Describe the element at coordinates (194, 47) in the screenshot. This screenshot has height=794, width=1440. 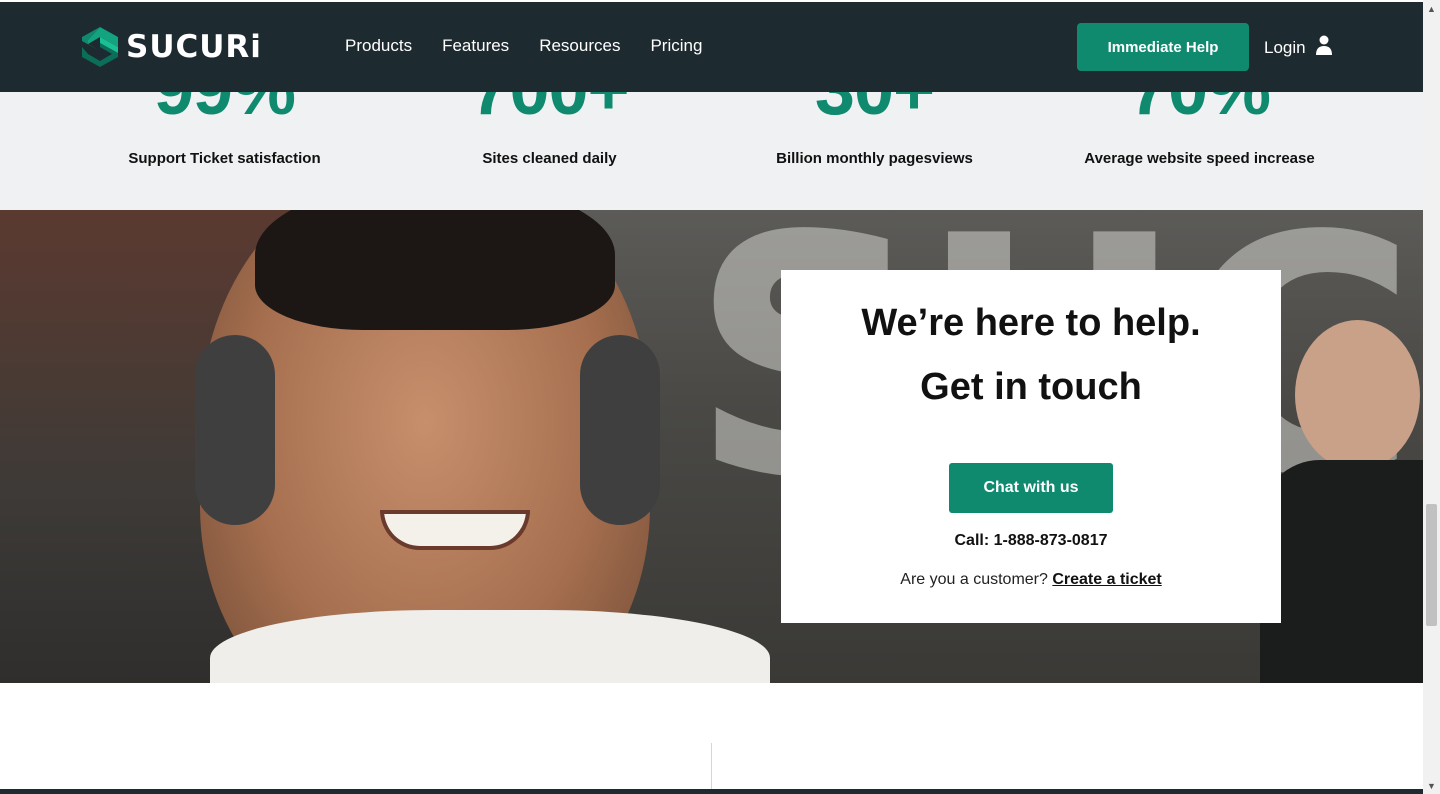
I see `logo-text: SUCURi` at that location.